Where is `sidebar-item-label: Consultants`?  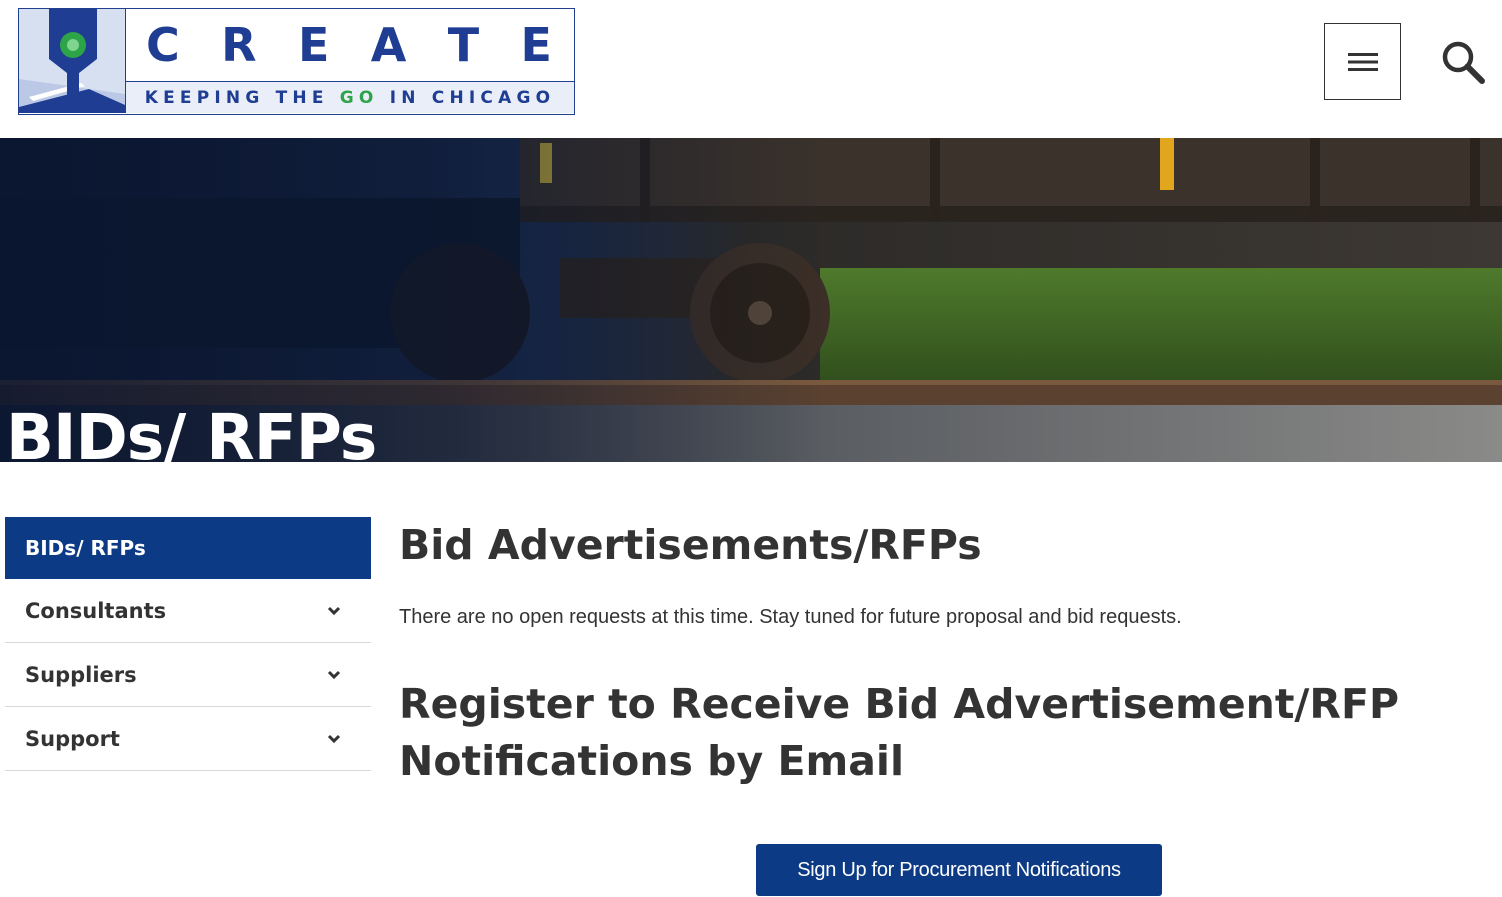
sidebar-item-label: Consultants is located at coordinates (96, 610).